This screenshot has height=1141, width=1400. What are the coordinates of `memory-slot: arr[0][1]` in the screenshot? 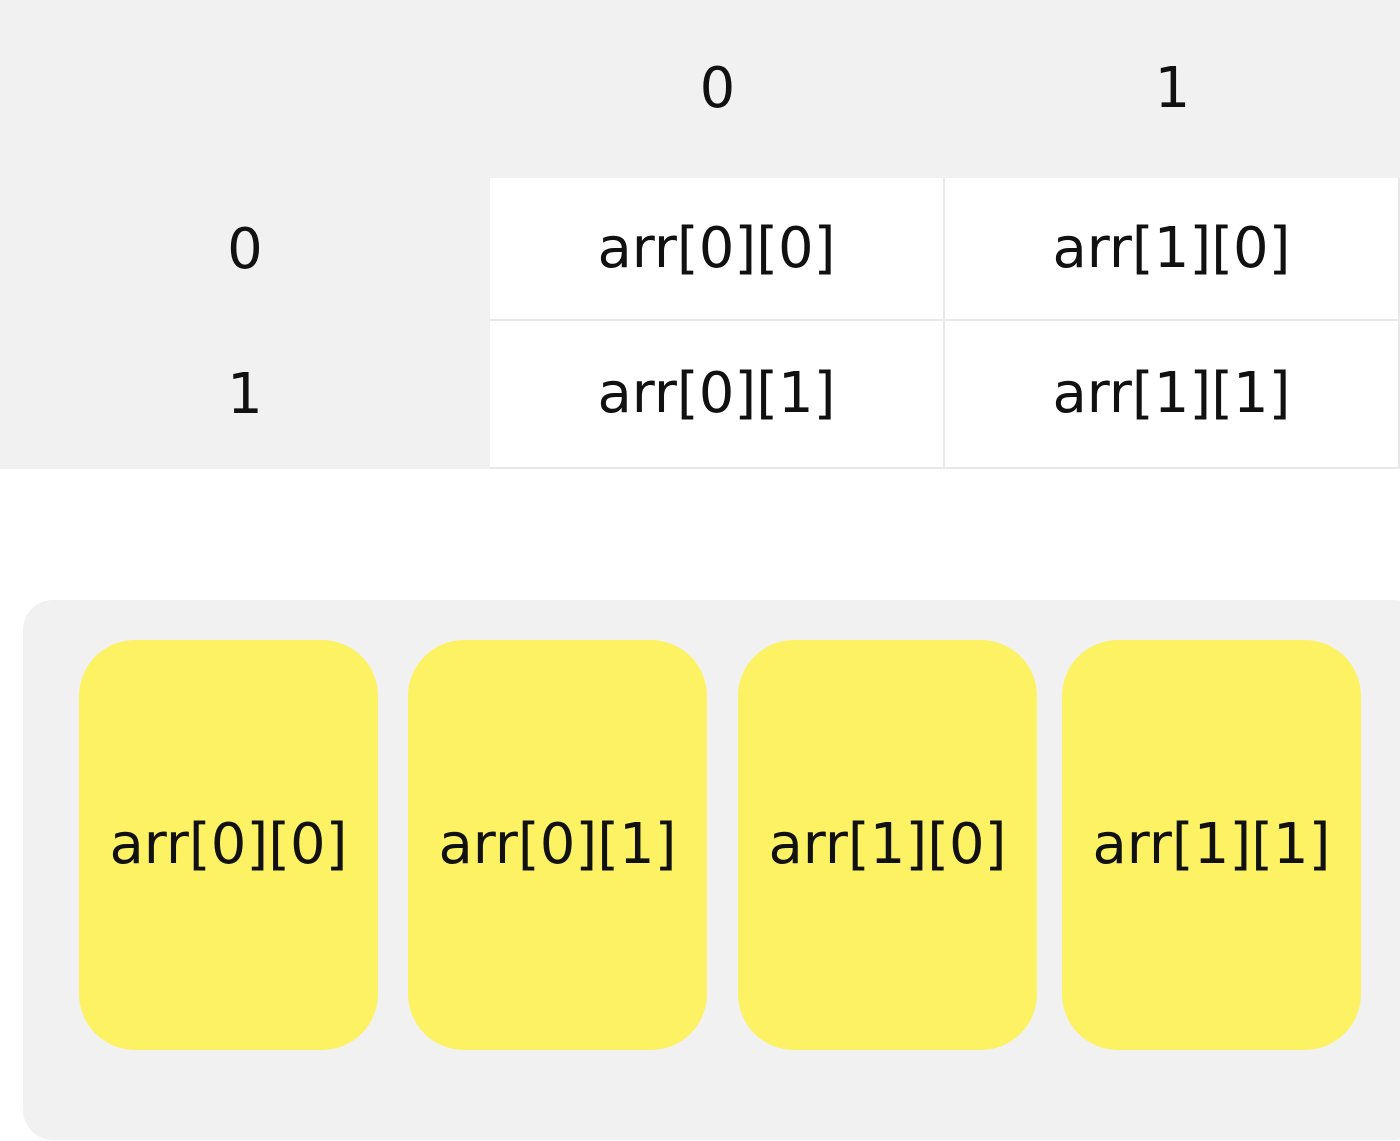 It's located at (557, 845).